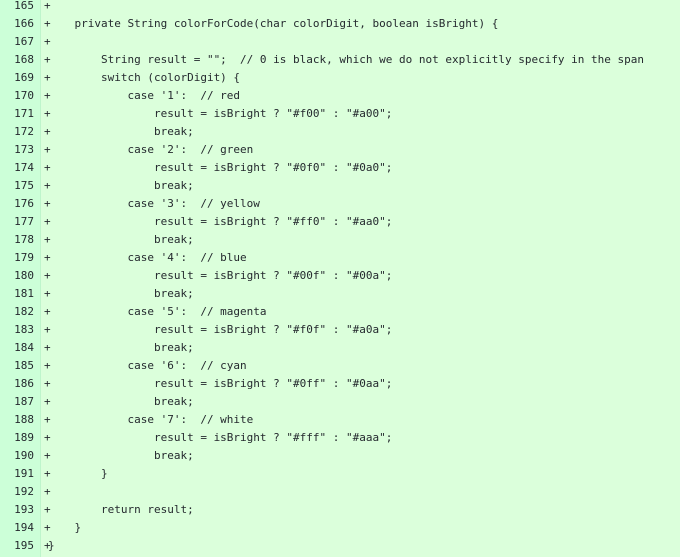  What do you see at coordinates (340, 474) in the screenshot?
I see `diff-line: 191 + }` at bounding box center [340, 474].